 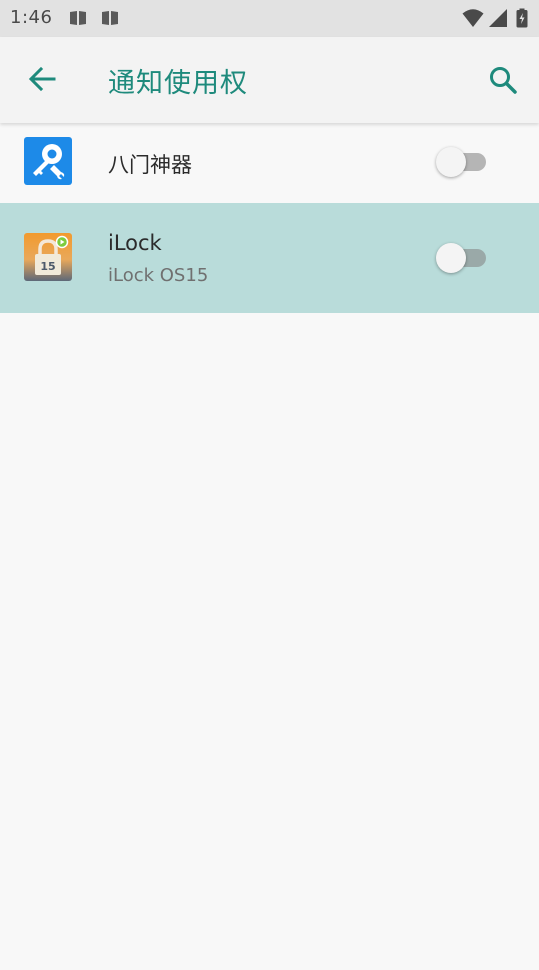 What do you see at coordinates (269, 163) in the screenshot?
I see `list-item: 八门神器` at bounding box center [269, 163].